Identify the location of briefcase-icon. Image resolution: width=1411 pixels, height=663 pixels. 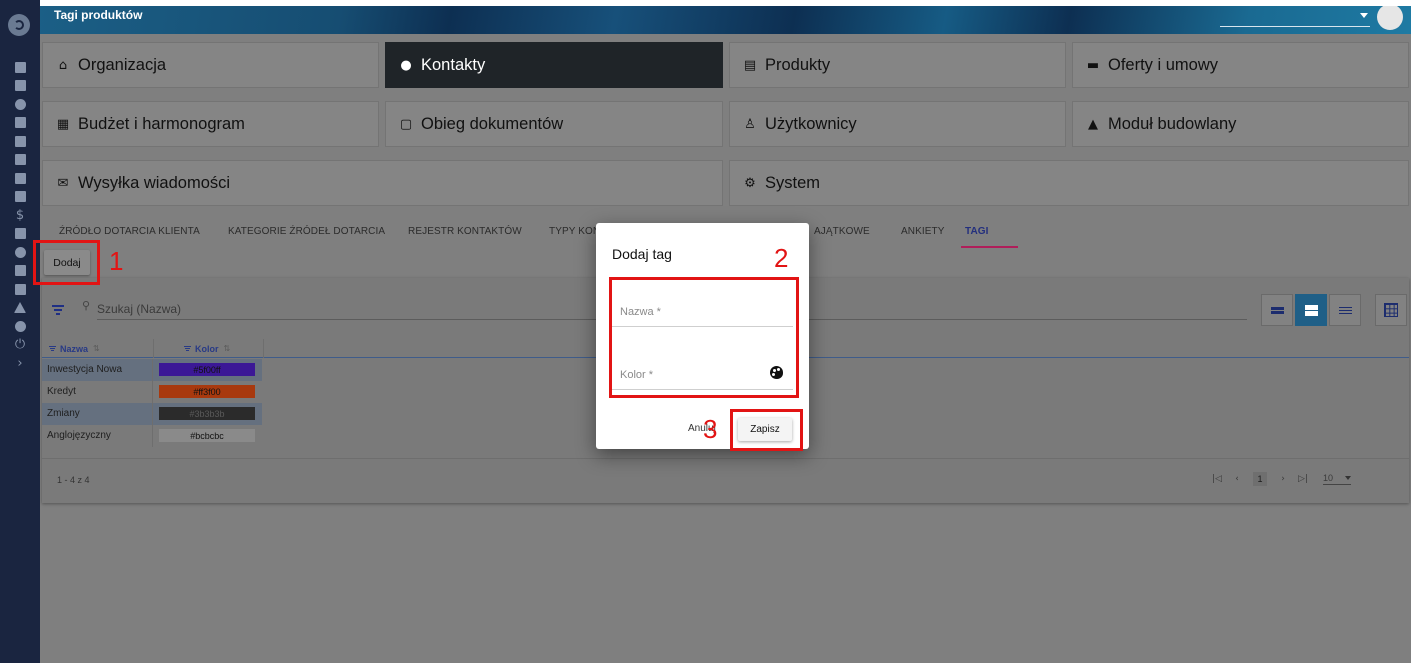
(20, 160).